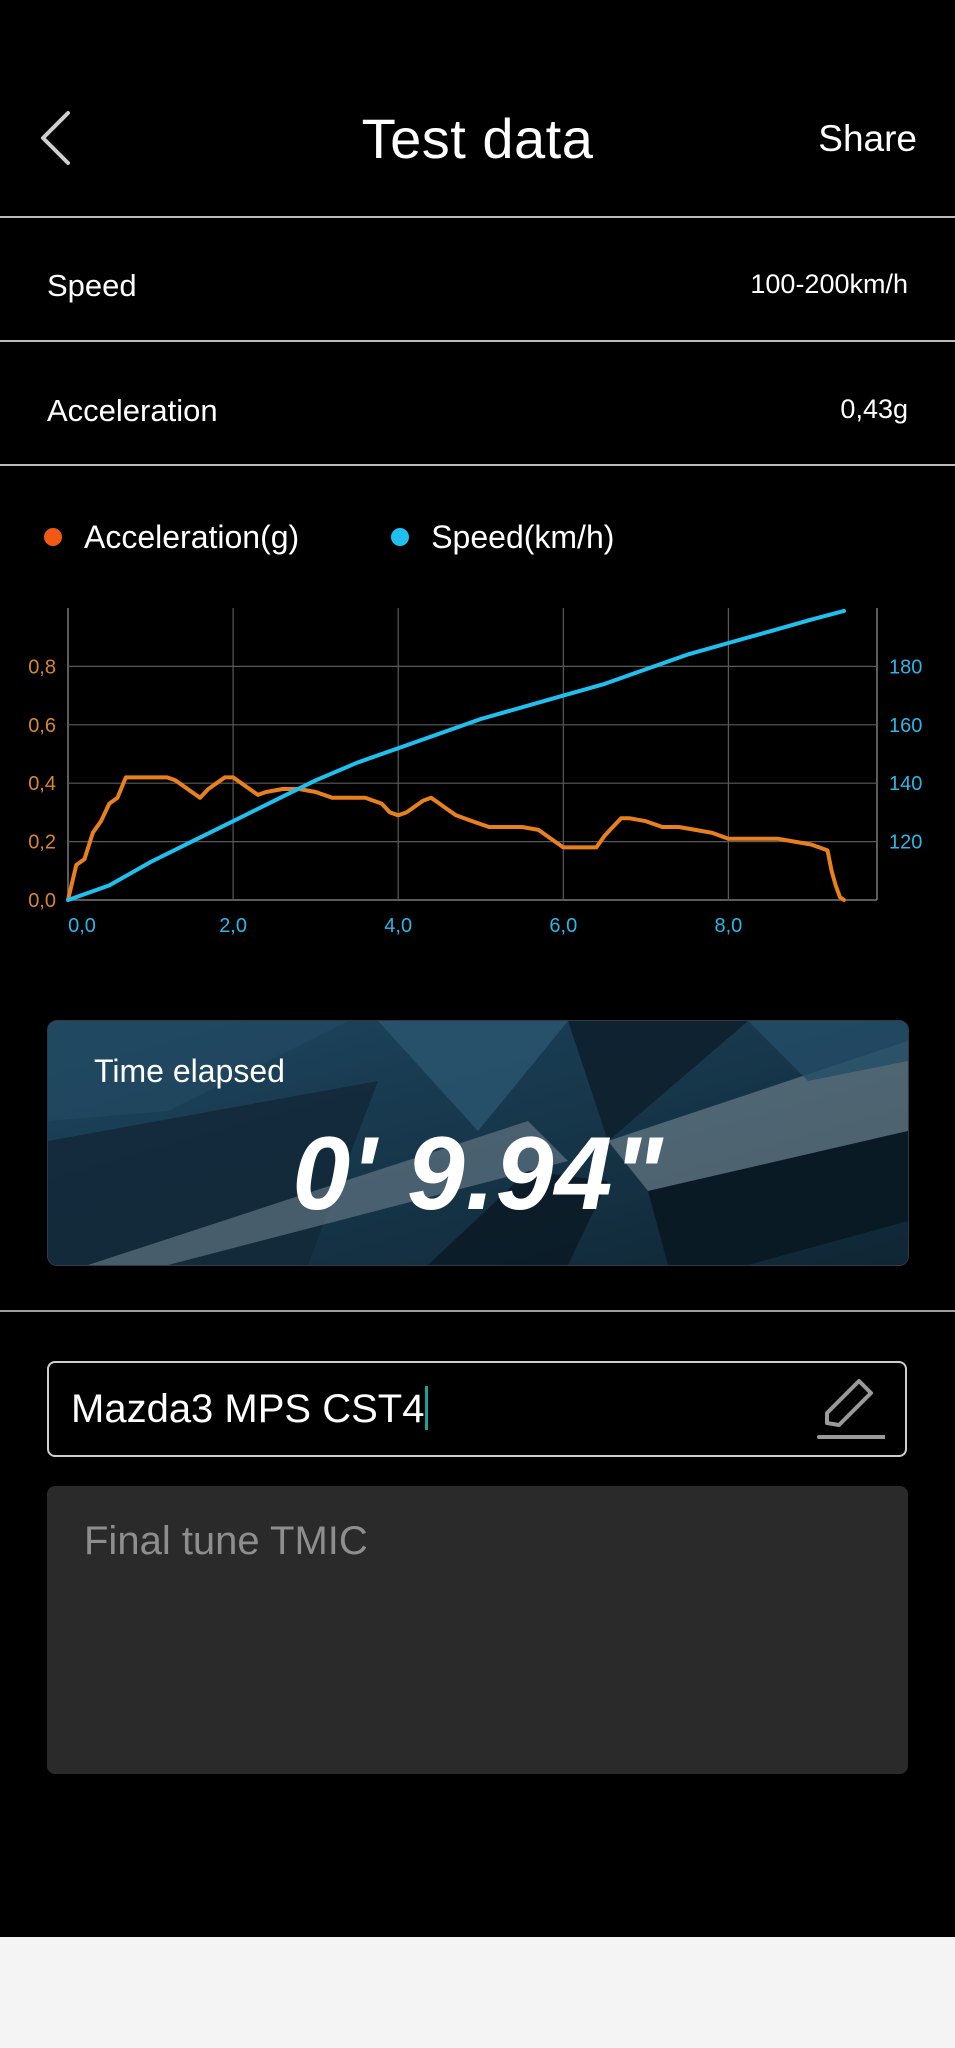 The width and height of the screenshot is (955, 2048). I want to click on legend-speed-label: Speed(km/h), so click(523, 537).